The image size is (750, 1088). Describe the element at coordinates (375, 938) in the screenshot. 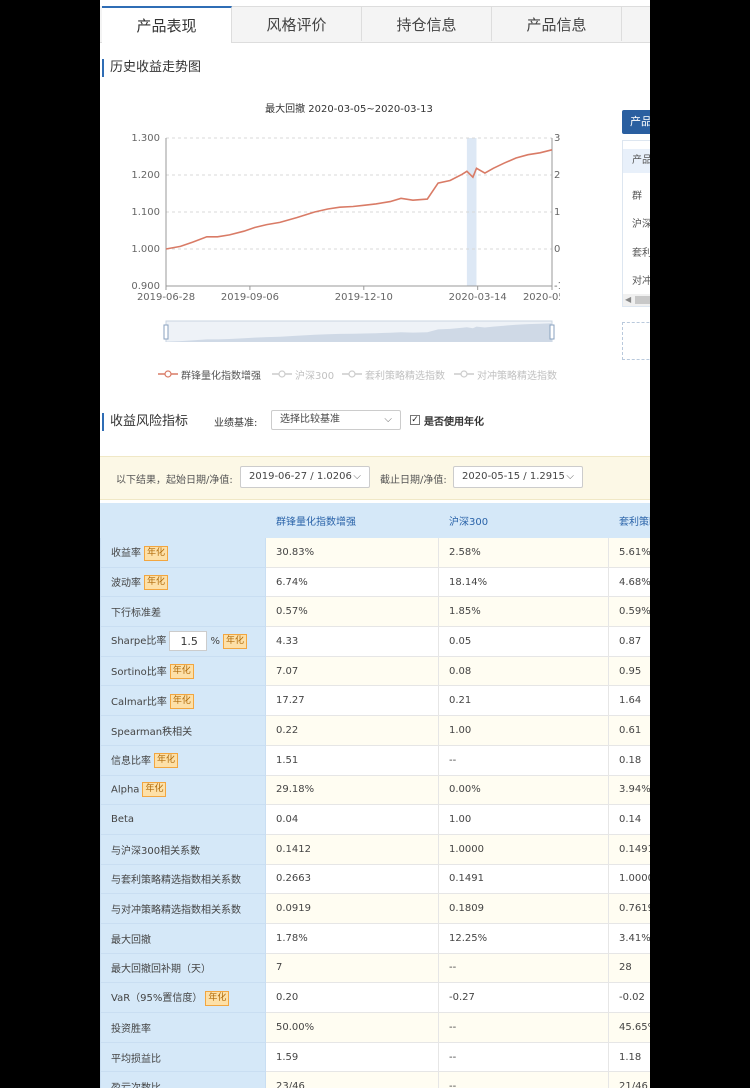

I see `table-row: 最大回撤 1.78% 12.25% 3.41%` at that location.